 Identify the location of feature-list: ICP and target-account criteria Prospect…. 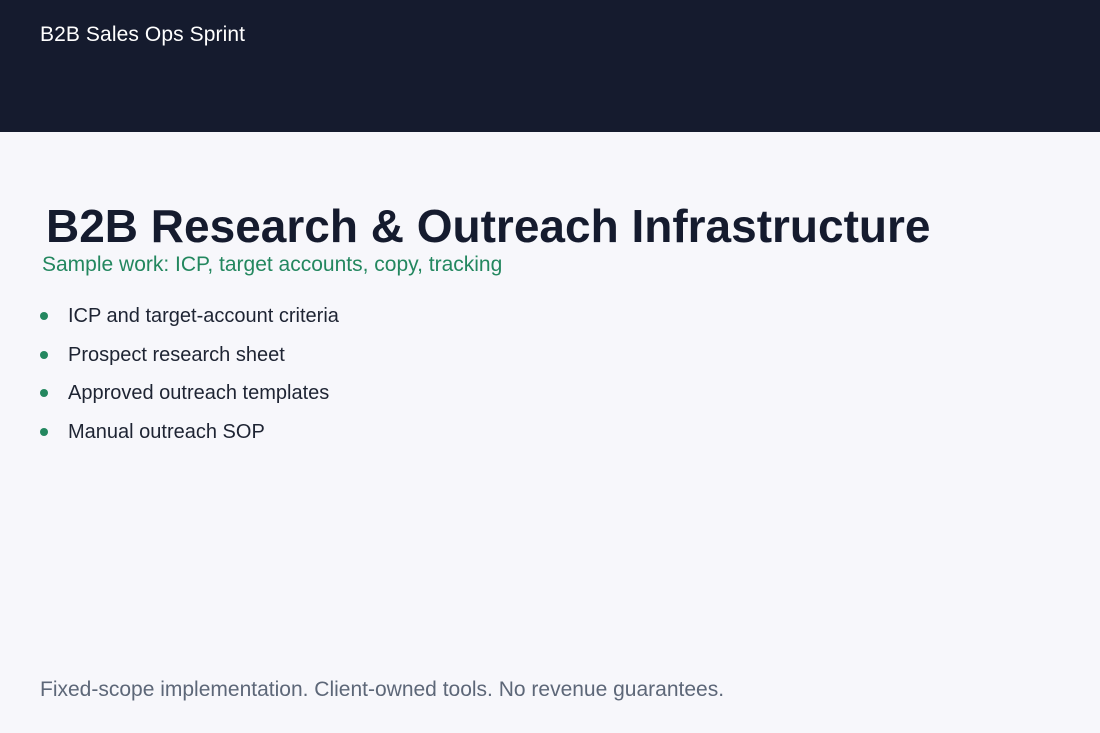
(189, 378).